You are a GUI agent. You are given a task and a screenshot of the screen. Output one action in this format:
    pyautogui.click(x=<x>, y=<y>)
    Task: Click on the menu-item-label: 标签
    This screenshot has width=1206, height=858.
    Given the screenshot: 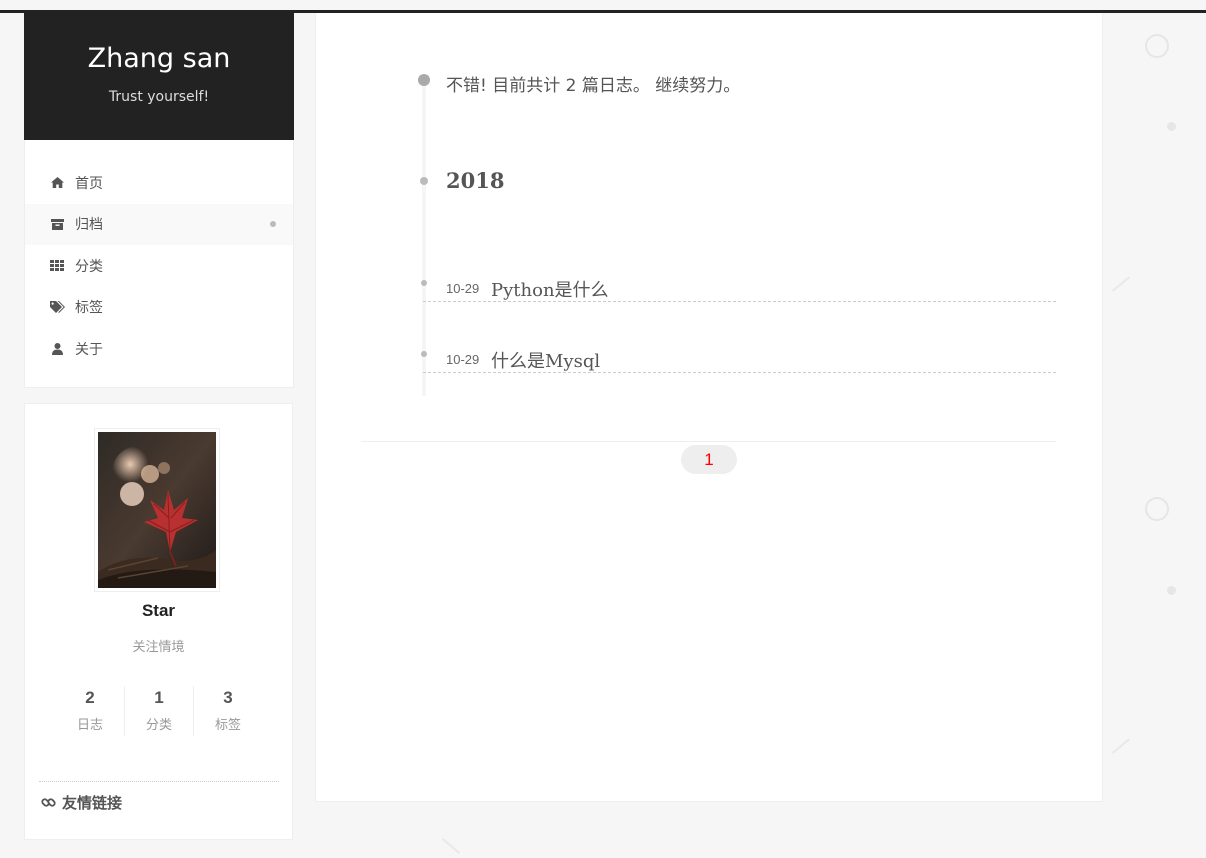 What is the action you would take?
    pyautogui.click(x=89, y=307)
    